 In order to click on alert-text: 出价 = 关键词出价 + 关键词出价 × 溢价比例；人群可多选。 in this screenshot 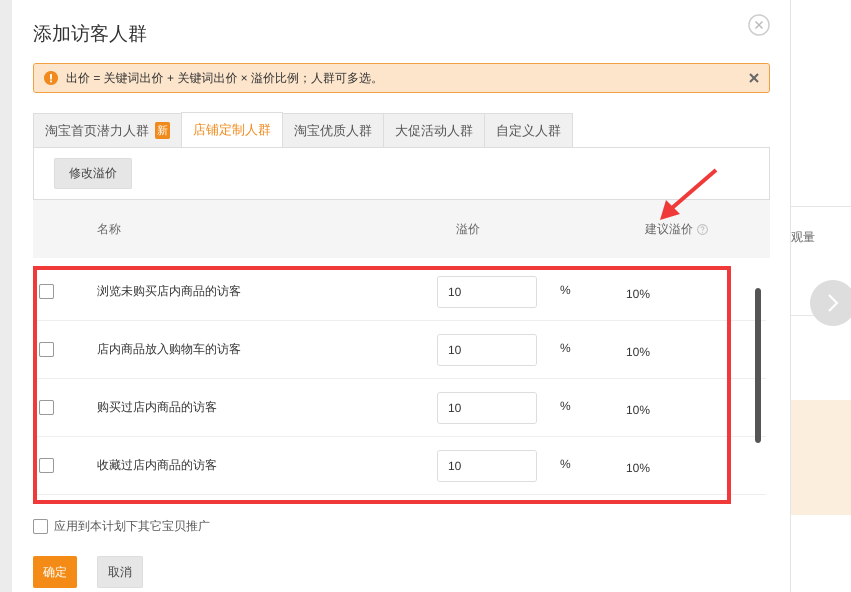, I will do `click(225, 78)`.